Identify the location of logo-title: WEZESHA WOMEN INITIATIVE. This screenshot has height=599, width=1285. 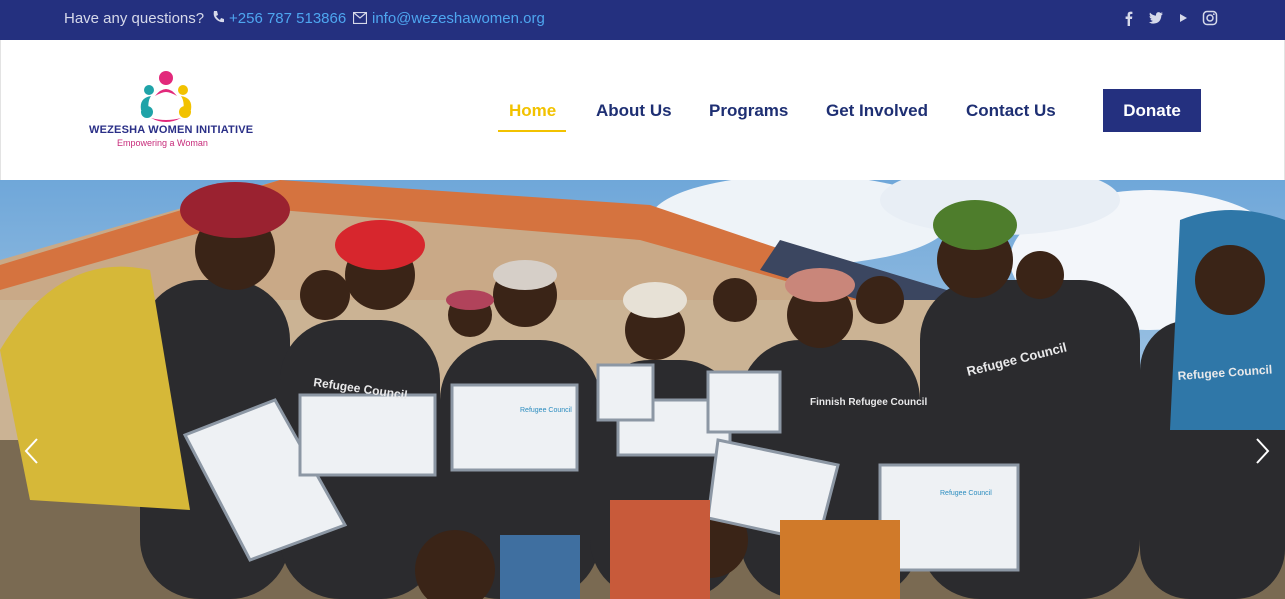
(171, 130).